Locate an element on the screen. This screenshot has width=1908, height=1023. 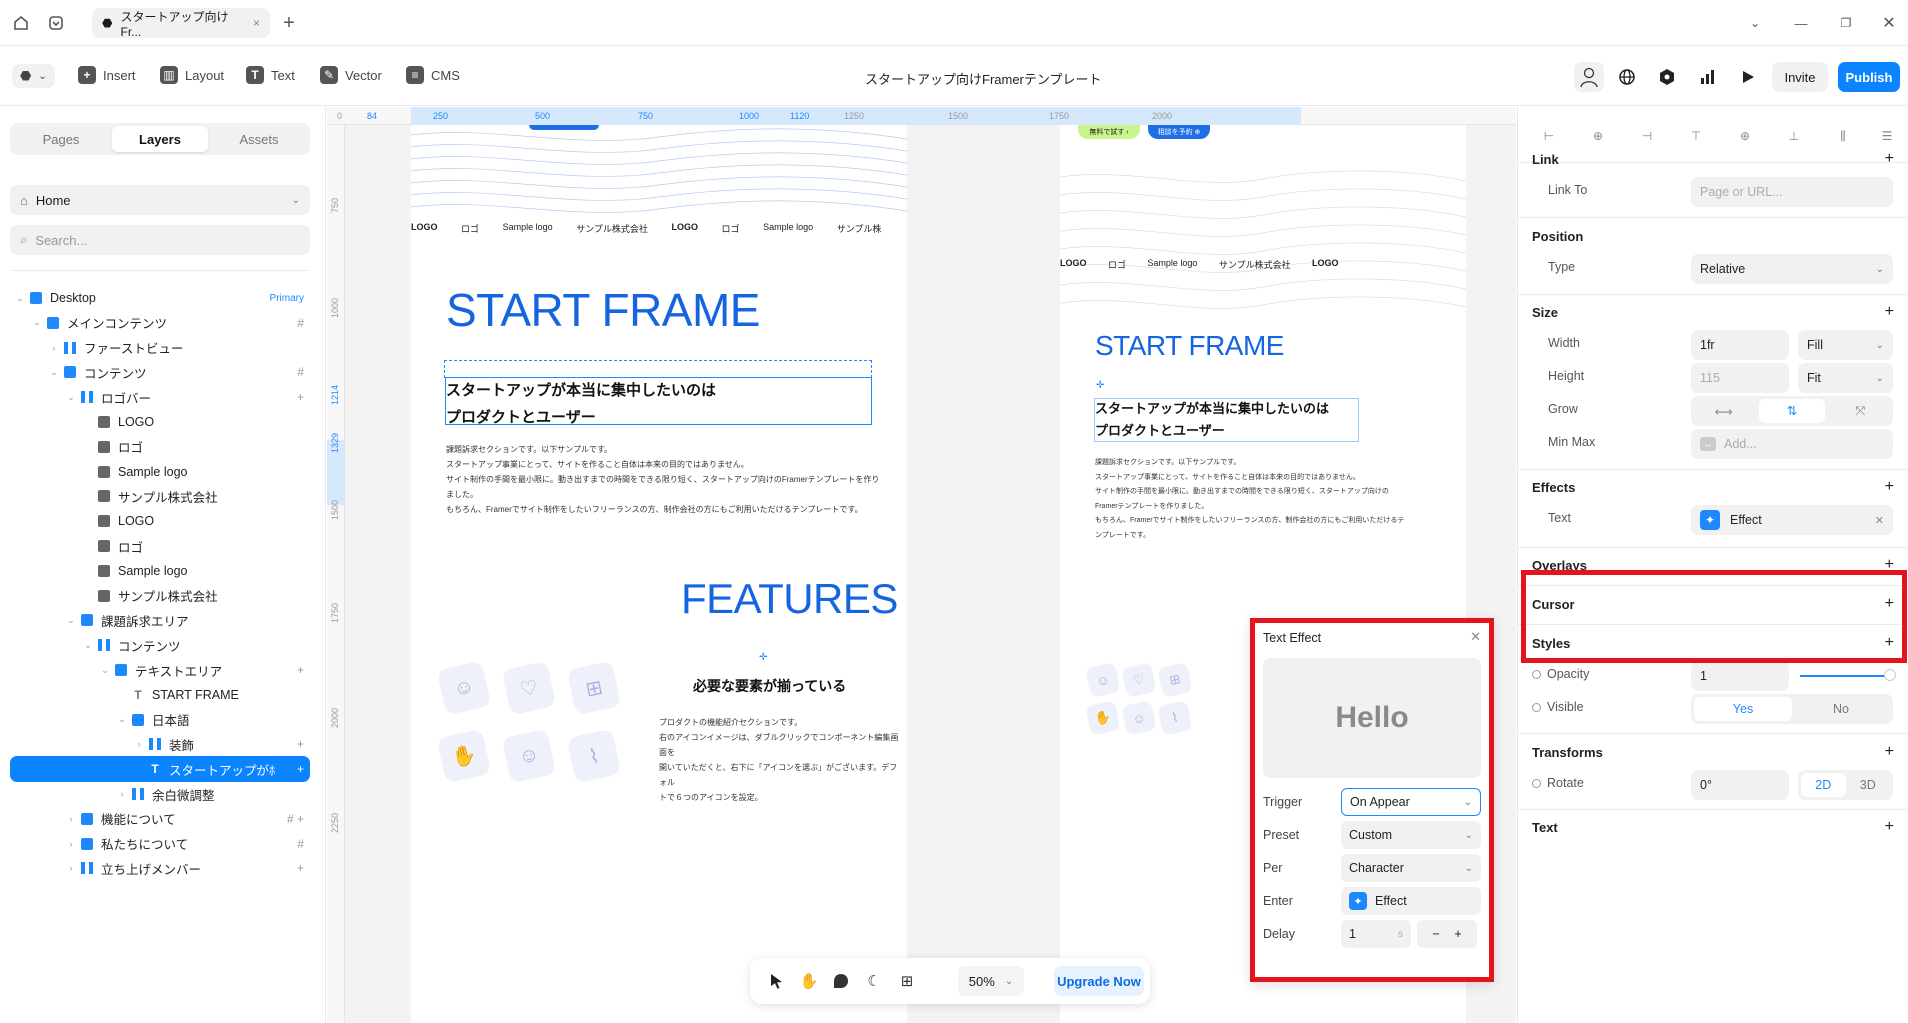
restore-icon: ❐ is located at coordinates (1846, 23).